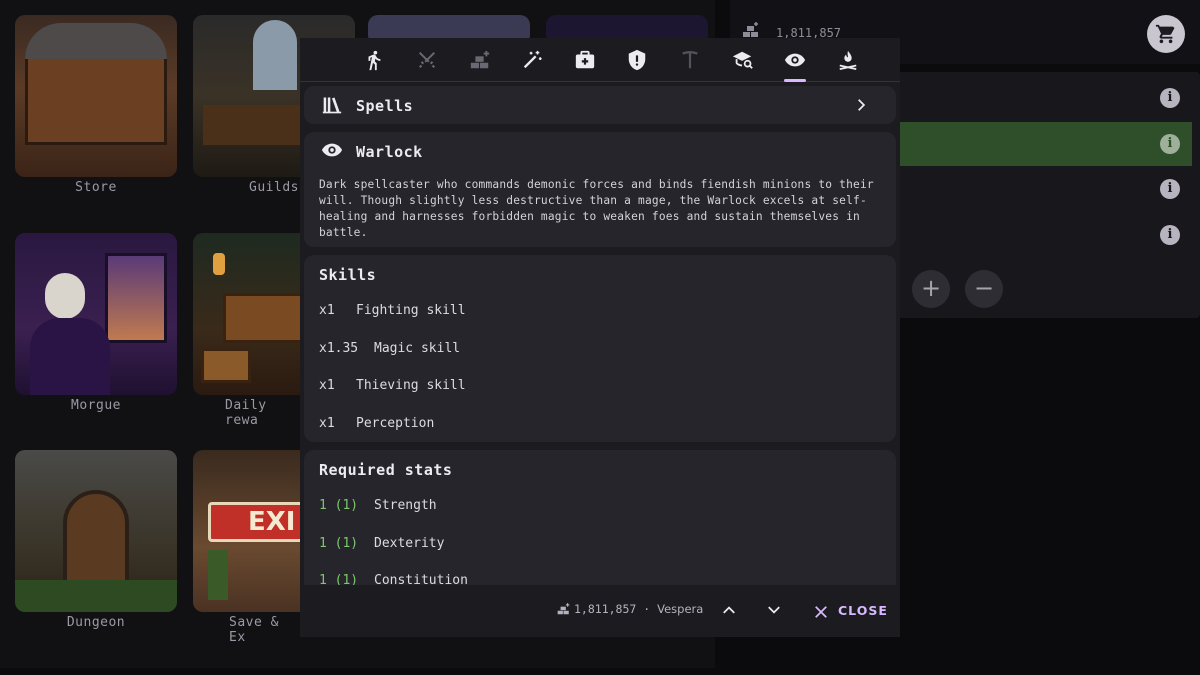 Image resolution: width=1200 pixels, height=675 pixels. What do you see at coordinates (795, 80) in the screenshot?
I see `active-tab-indicator` at bounding box center [795, 80].